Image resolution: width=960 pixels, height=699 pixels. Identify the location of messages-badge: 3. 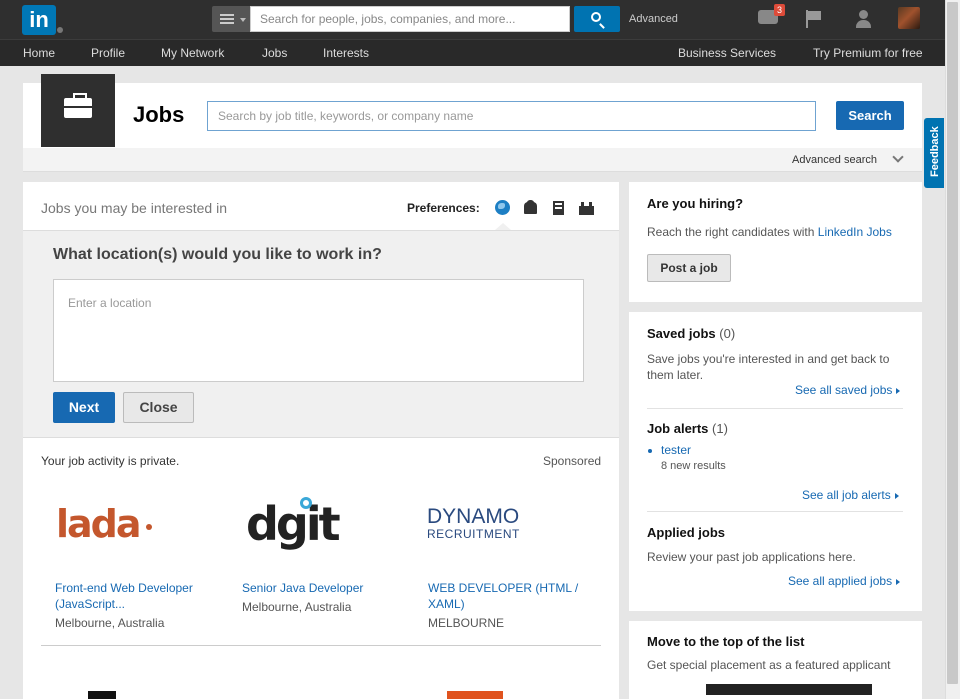
(779, 10).